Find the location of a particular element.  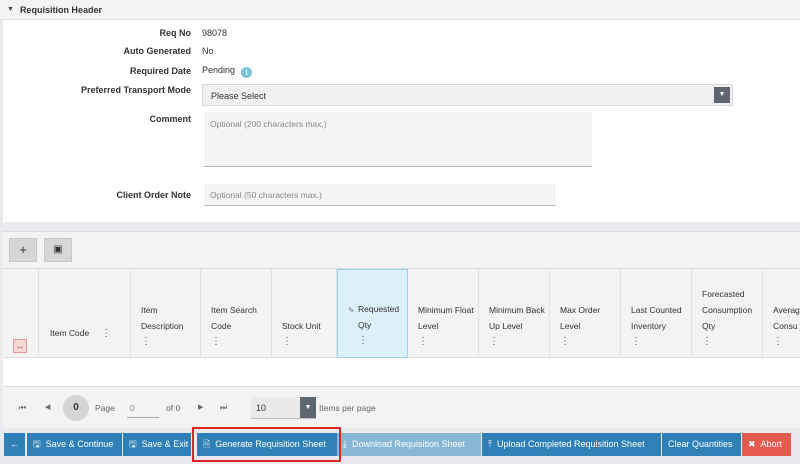

required-date-field: Pending i is located at coordinates (227, 71).